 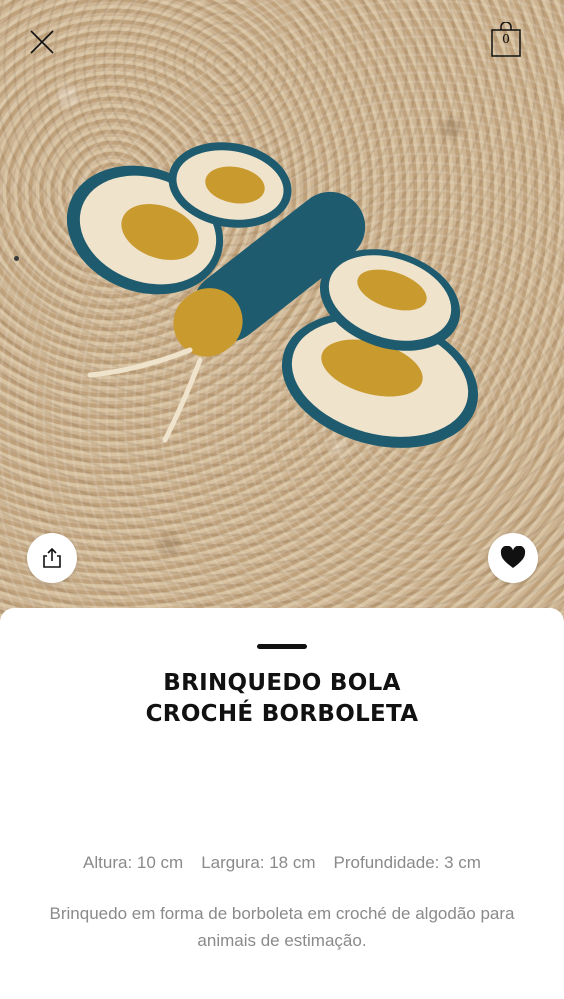 I want to click on heart-icon, so click(x=513, y=557).